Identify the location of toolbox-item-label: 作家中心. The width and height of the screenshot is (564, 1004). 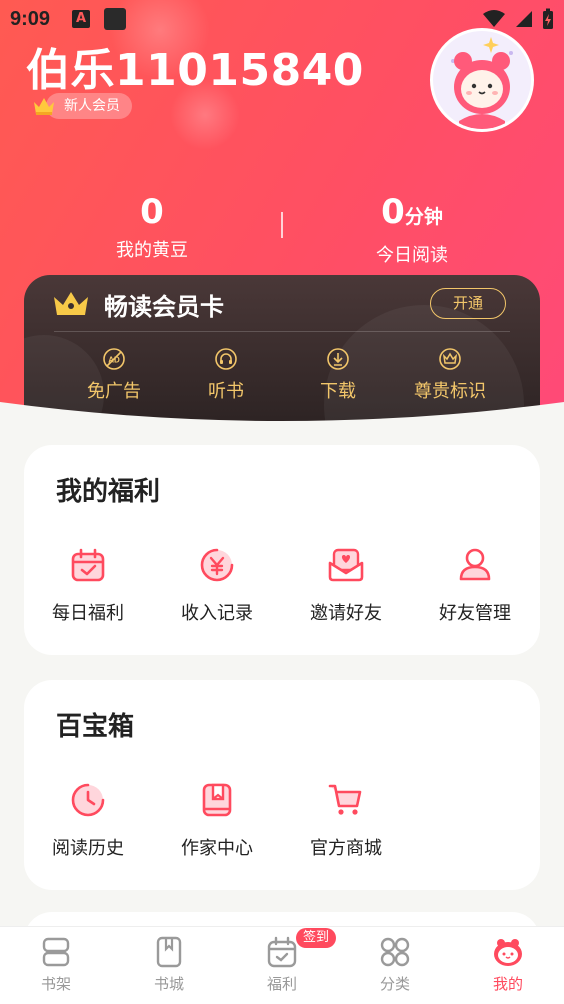
(217, 848).